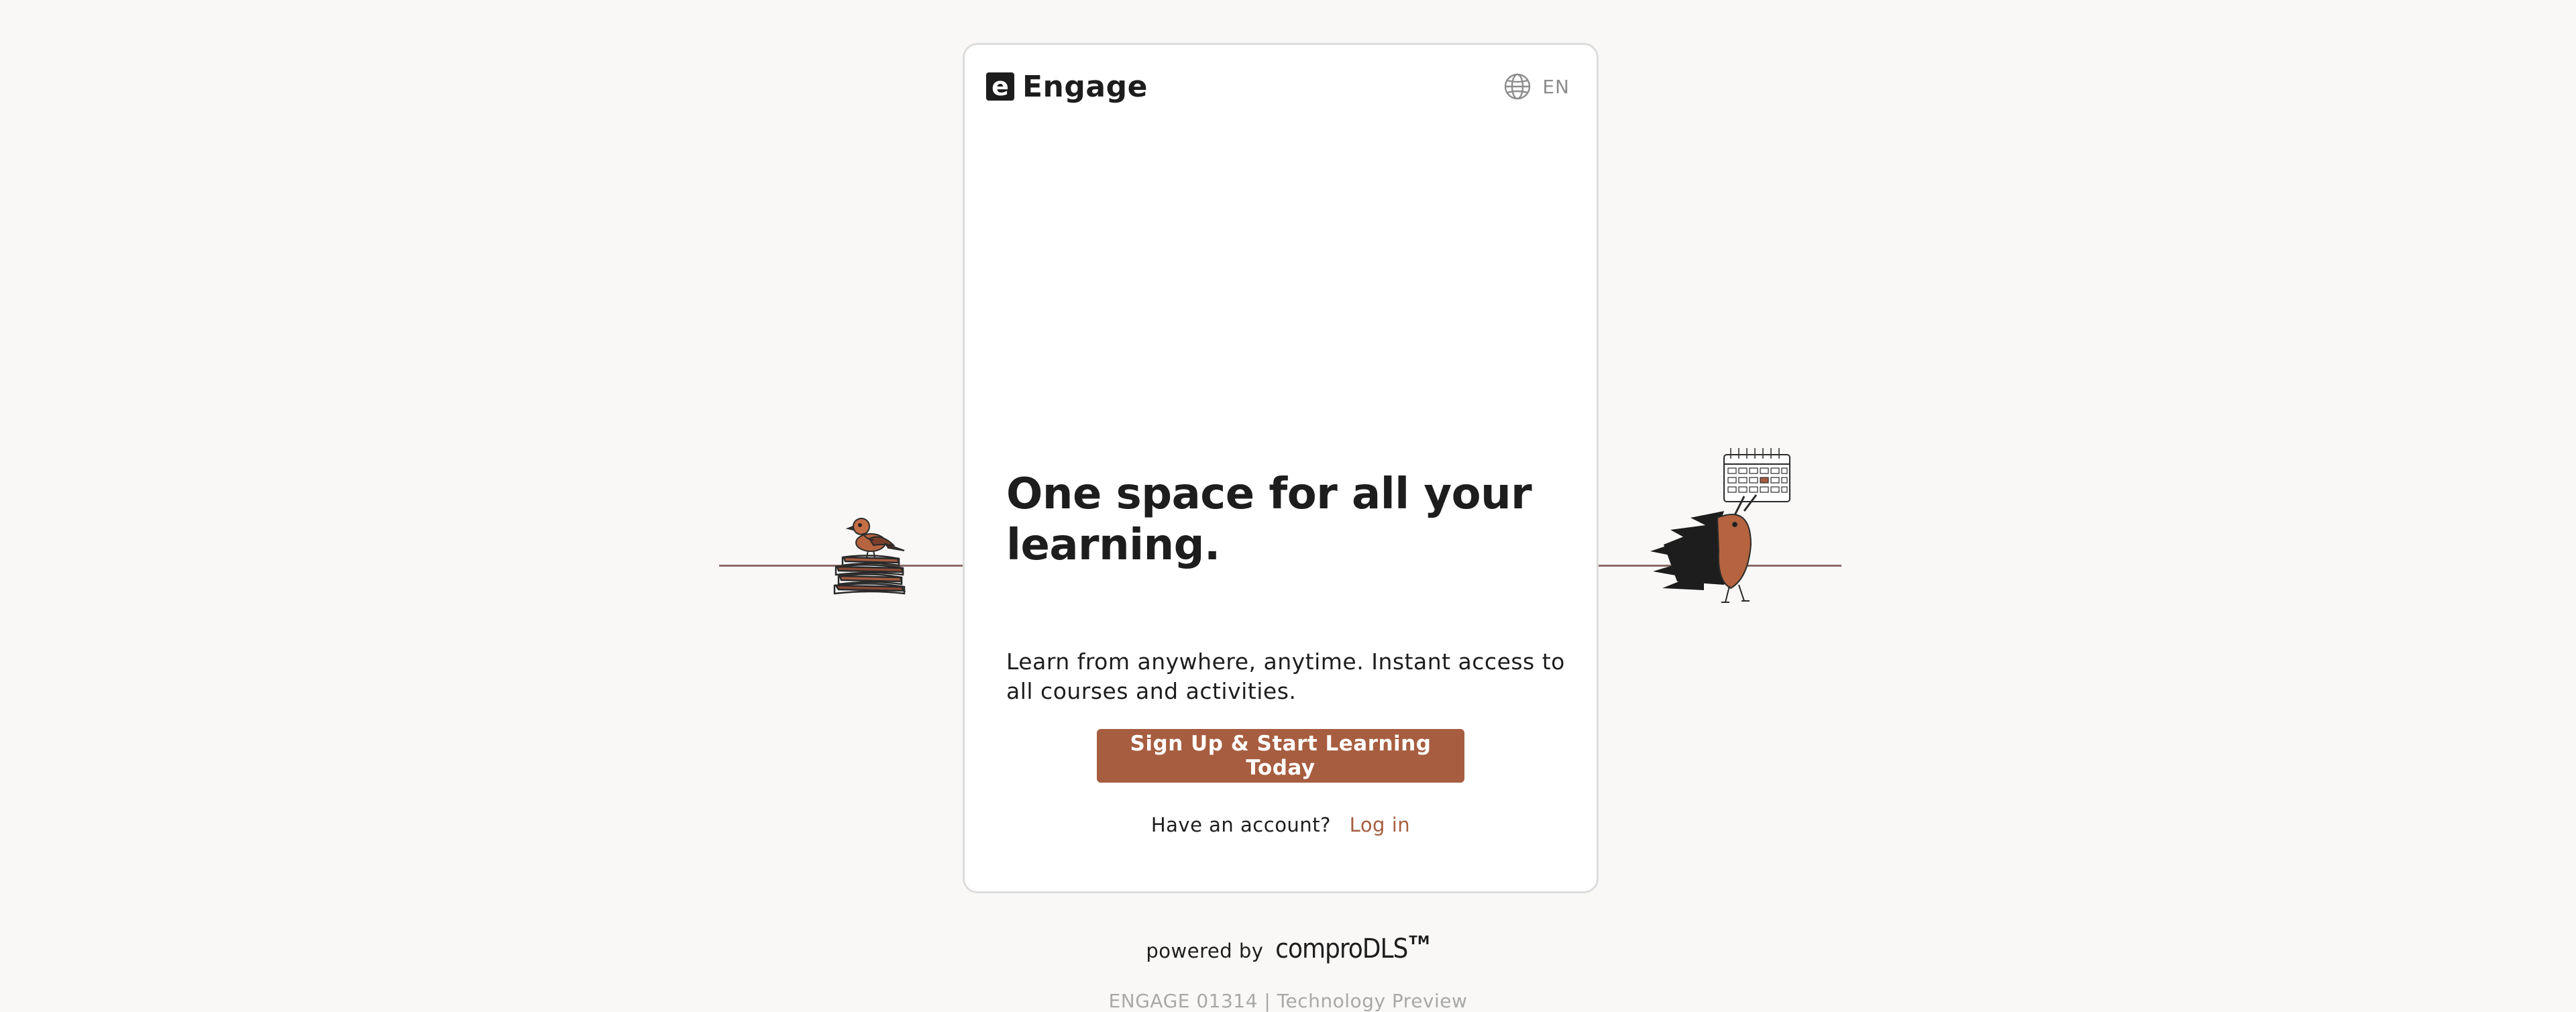 This screenshot has width=2576, height=1012. What do you see at coordinates (1341, 949) in the screenshot?
I see `comprodls-logo: comproDLS` at bounding box center [1341, 949].